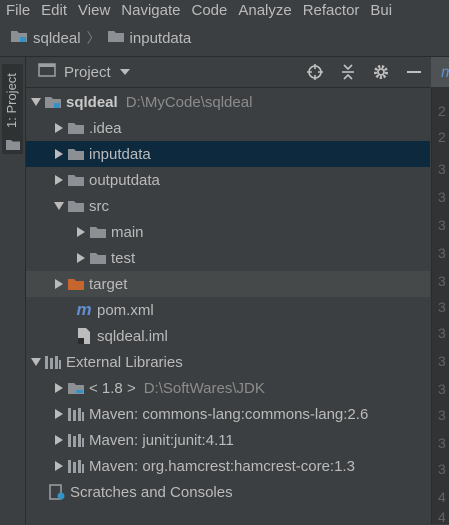  I want to click on menu-build: Bui, so click(380, 10).